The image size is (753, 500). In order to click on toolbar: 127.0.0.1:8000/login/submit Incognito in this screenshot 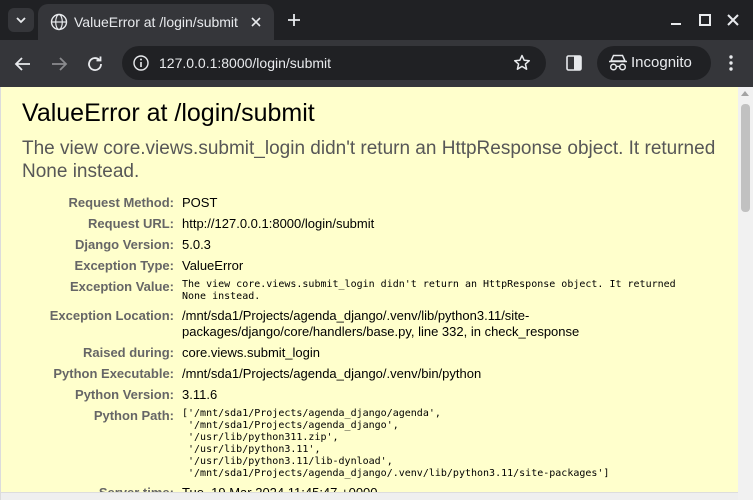, I will do `click(376, 63)`.